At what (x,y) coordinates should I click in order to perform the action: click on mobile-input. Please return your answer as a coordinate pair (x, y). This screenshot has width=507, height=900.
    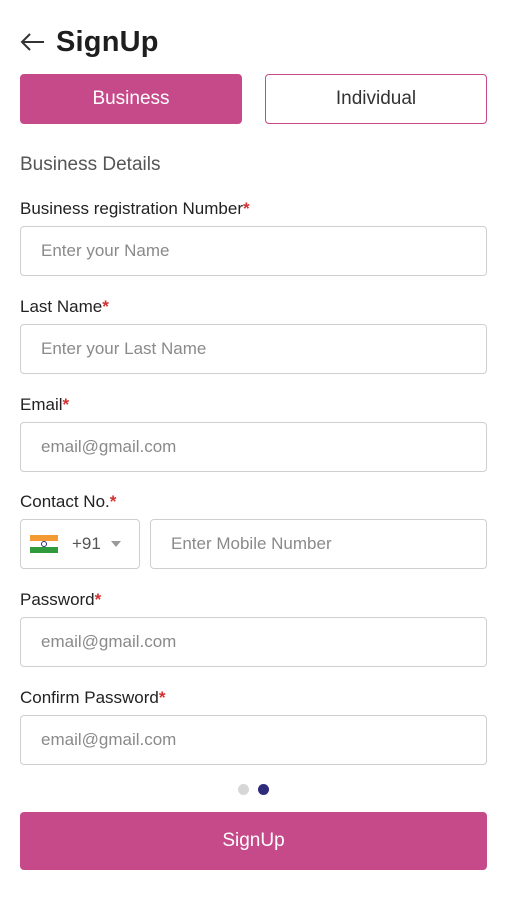
    Looking at the image, I should click on (328, 544).